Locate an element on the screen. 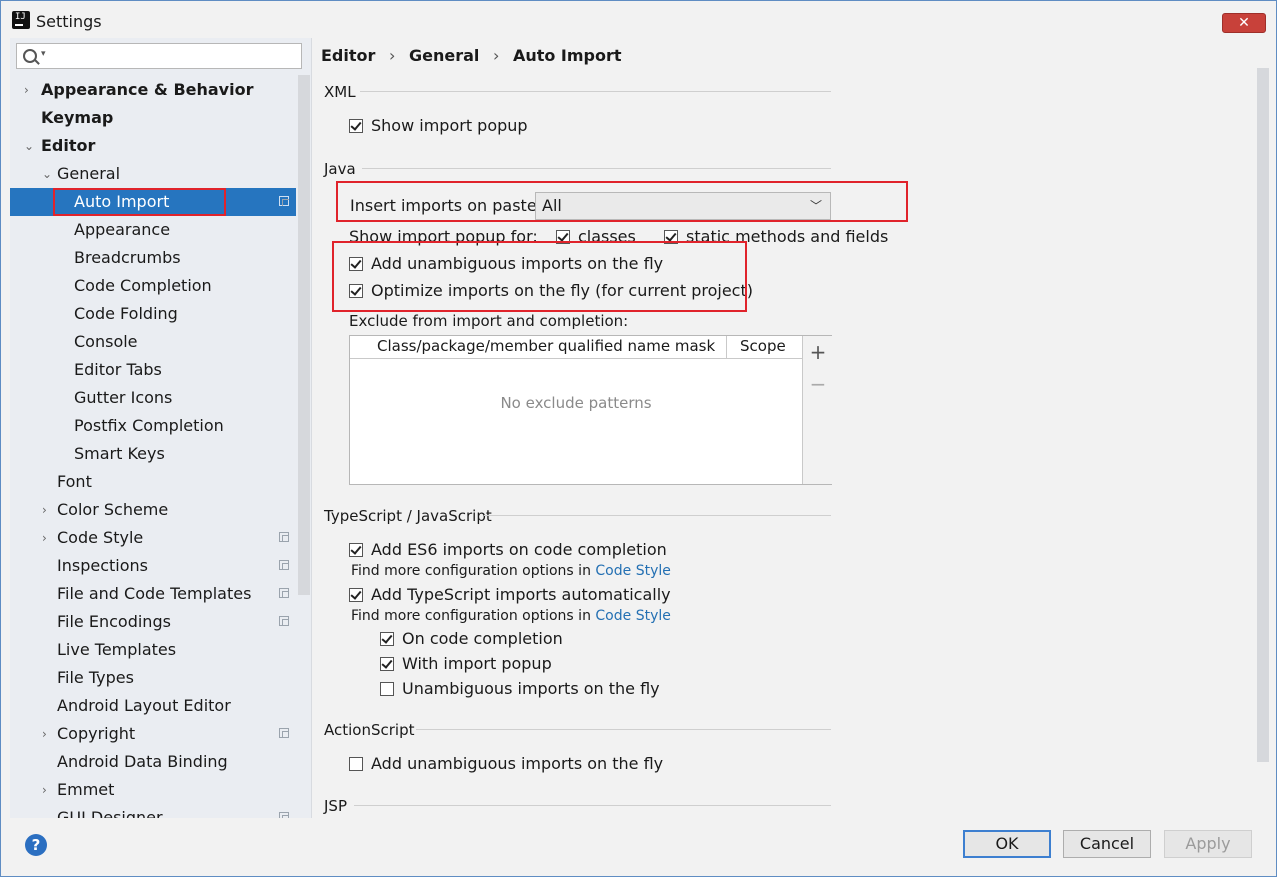 Image resolution: width=1277 pixels, height=877 pixels. sidebar-item-label: Smart Keys is located at coordinates (119, 453).